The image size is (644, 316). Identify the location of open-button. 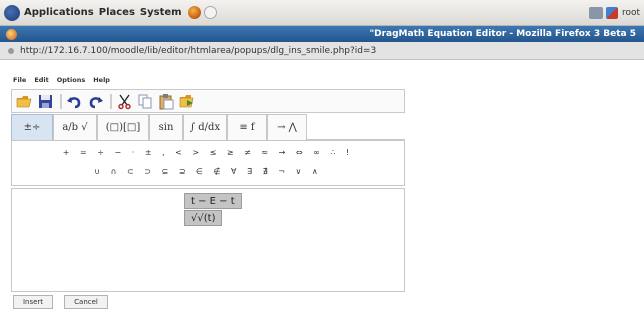
(24, 101).